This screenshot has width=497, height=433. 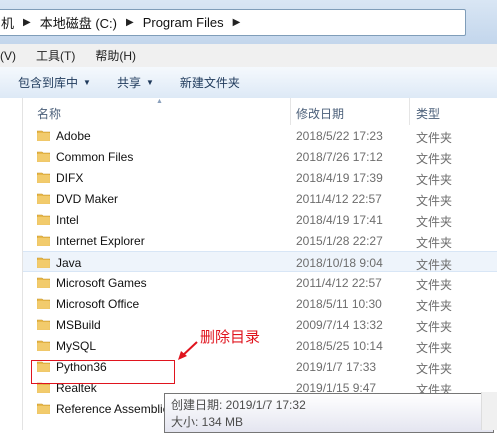 What do you see at coordinates (7, 22) in the screenshot?
I see `breadcrumb-computer: 机` at bounding box center [7, 22].